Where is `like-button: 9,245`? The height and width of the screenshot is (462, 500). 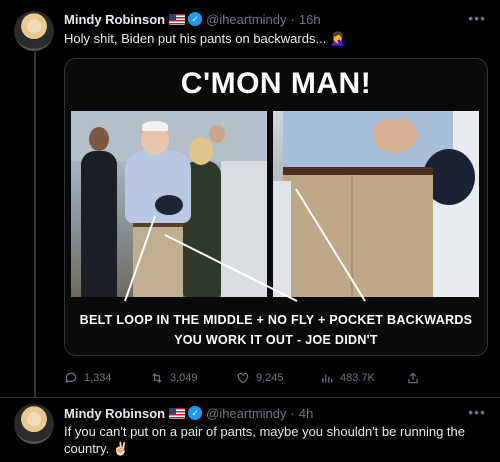
like-button: 9,245 is located at coordinates (260, 378).